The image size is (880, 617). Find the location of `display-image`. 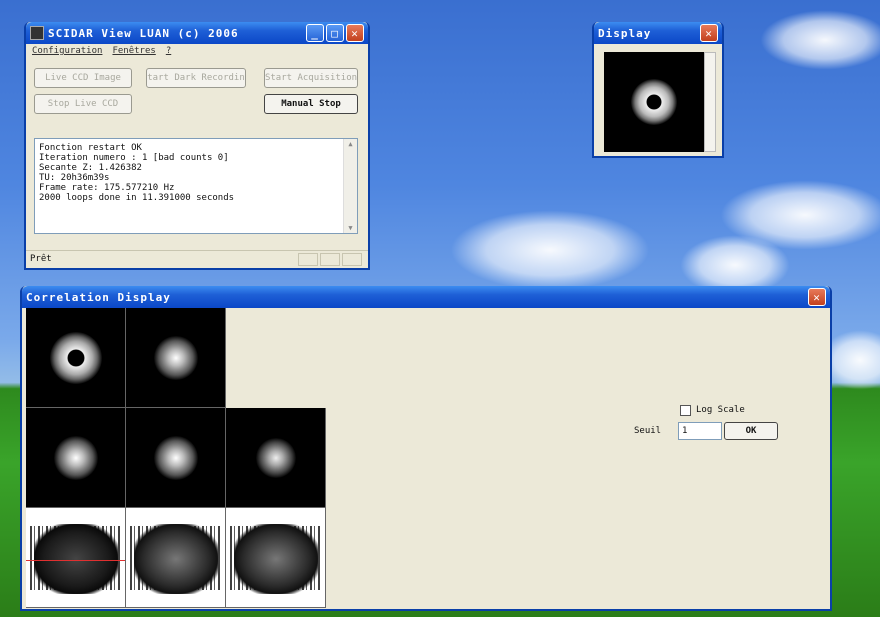

display-image is located at coordinates (654, 102).